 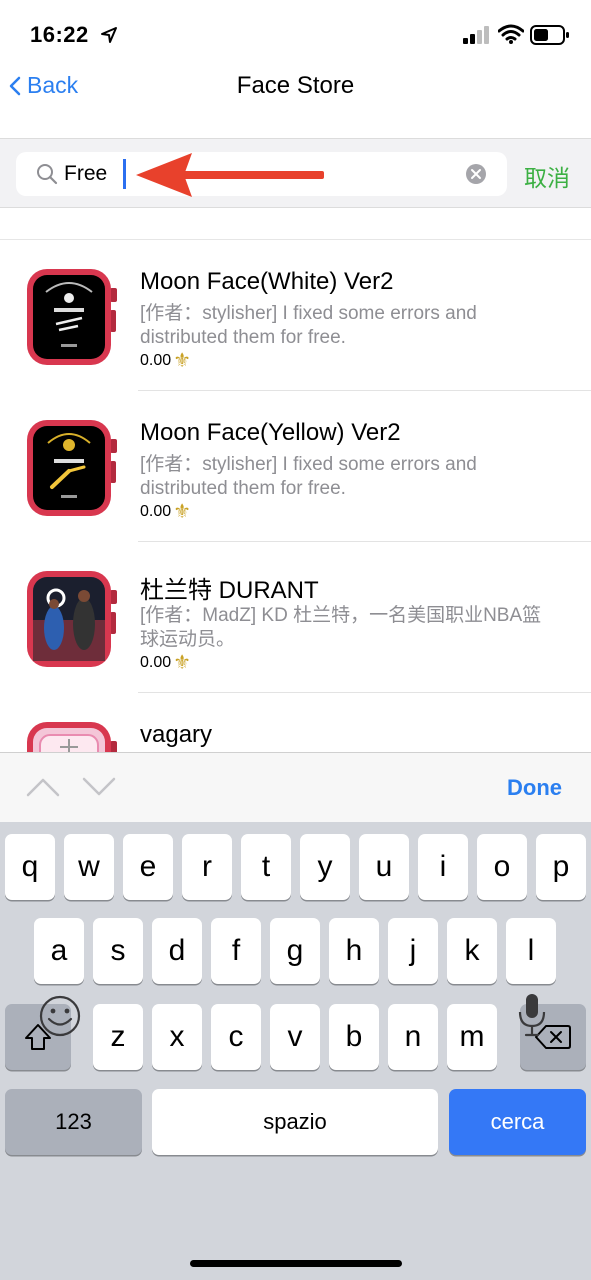 What do you see at coordinates (59, 34) in the screenshot?
I see `status-time: 16:22` at bounding box center [59, 34].